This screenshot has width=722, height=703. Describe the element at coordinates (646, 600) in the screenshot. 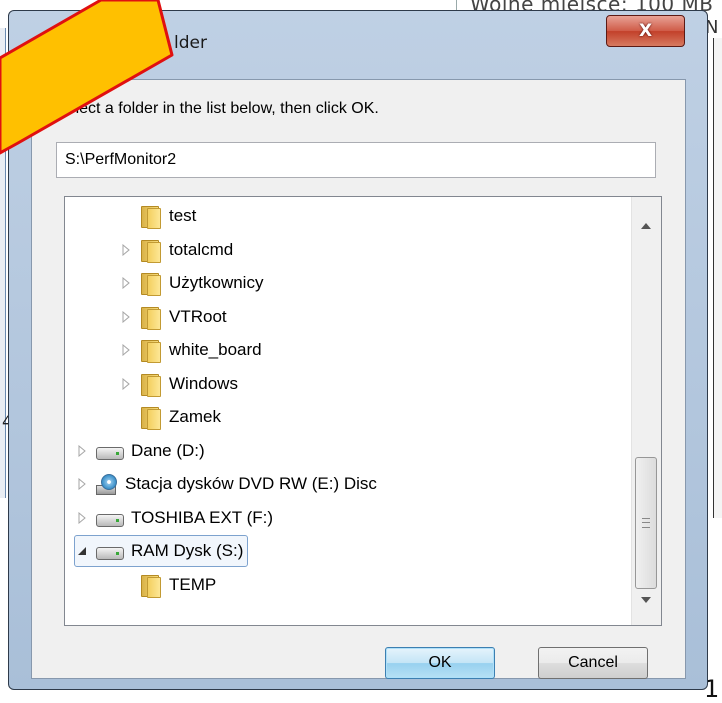

I see `scroll-down-icon` at that location.